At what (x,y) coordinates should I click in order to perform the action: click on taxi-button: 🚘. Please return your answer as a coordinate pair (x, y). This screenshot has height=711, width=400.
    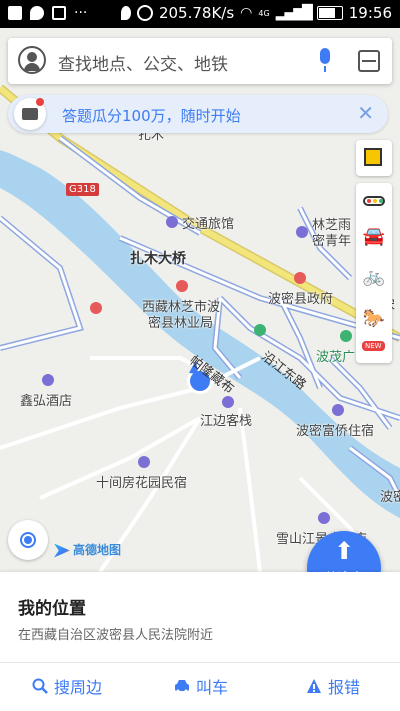
    Looking at the image, I should click on (374, 237).